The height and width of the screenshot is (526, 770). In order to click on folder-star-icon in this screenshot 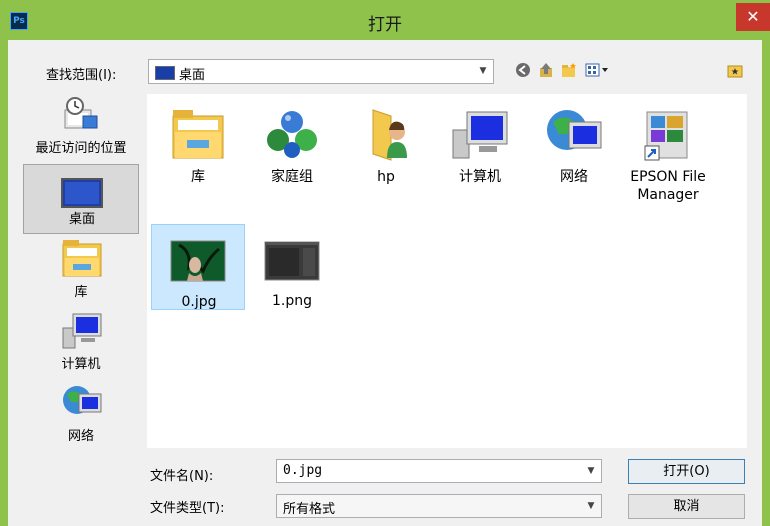, I will do `click(735, 71)`.